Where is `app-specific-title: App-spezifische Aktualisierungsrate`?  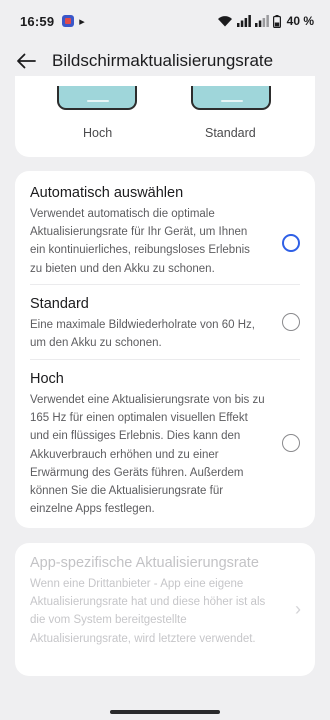 app-specific-title: App-spezifische Aktualisierungsrate is located at coordinates (144, 563).